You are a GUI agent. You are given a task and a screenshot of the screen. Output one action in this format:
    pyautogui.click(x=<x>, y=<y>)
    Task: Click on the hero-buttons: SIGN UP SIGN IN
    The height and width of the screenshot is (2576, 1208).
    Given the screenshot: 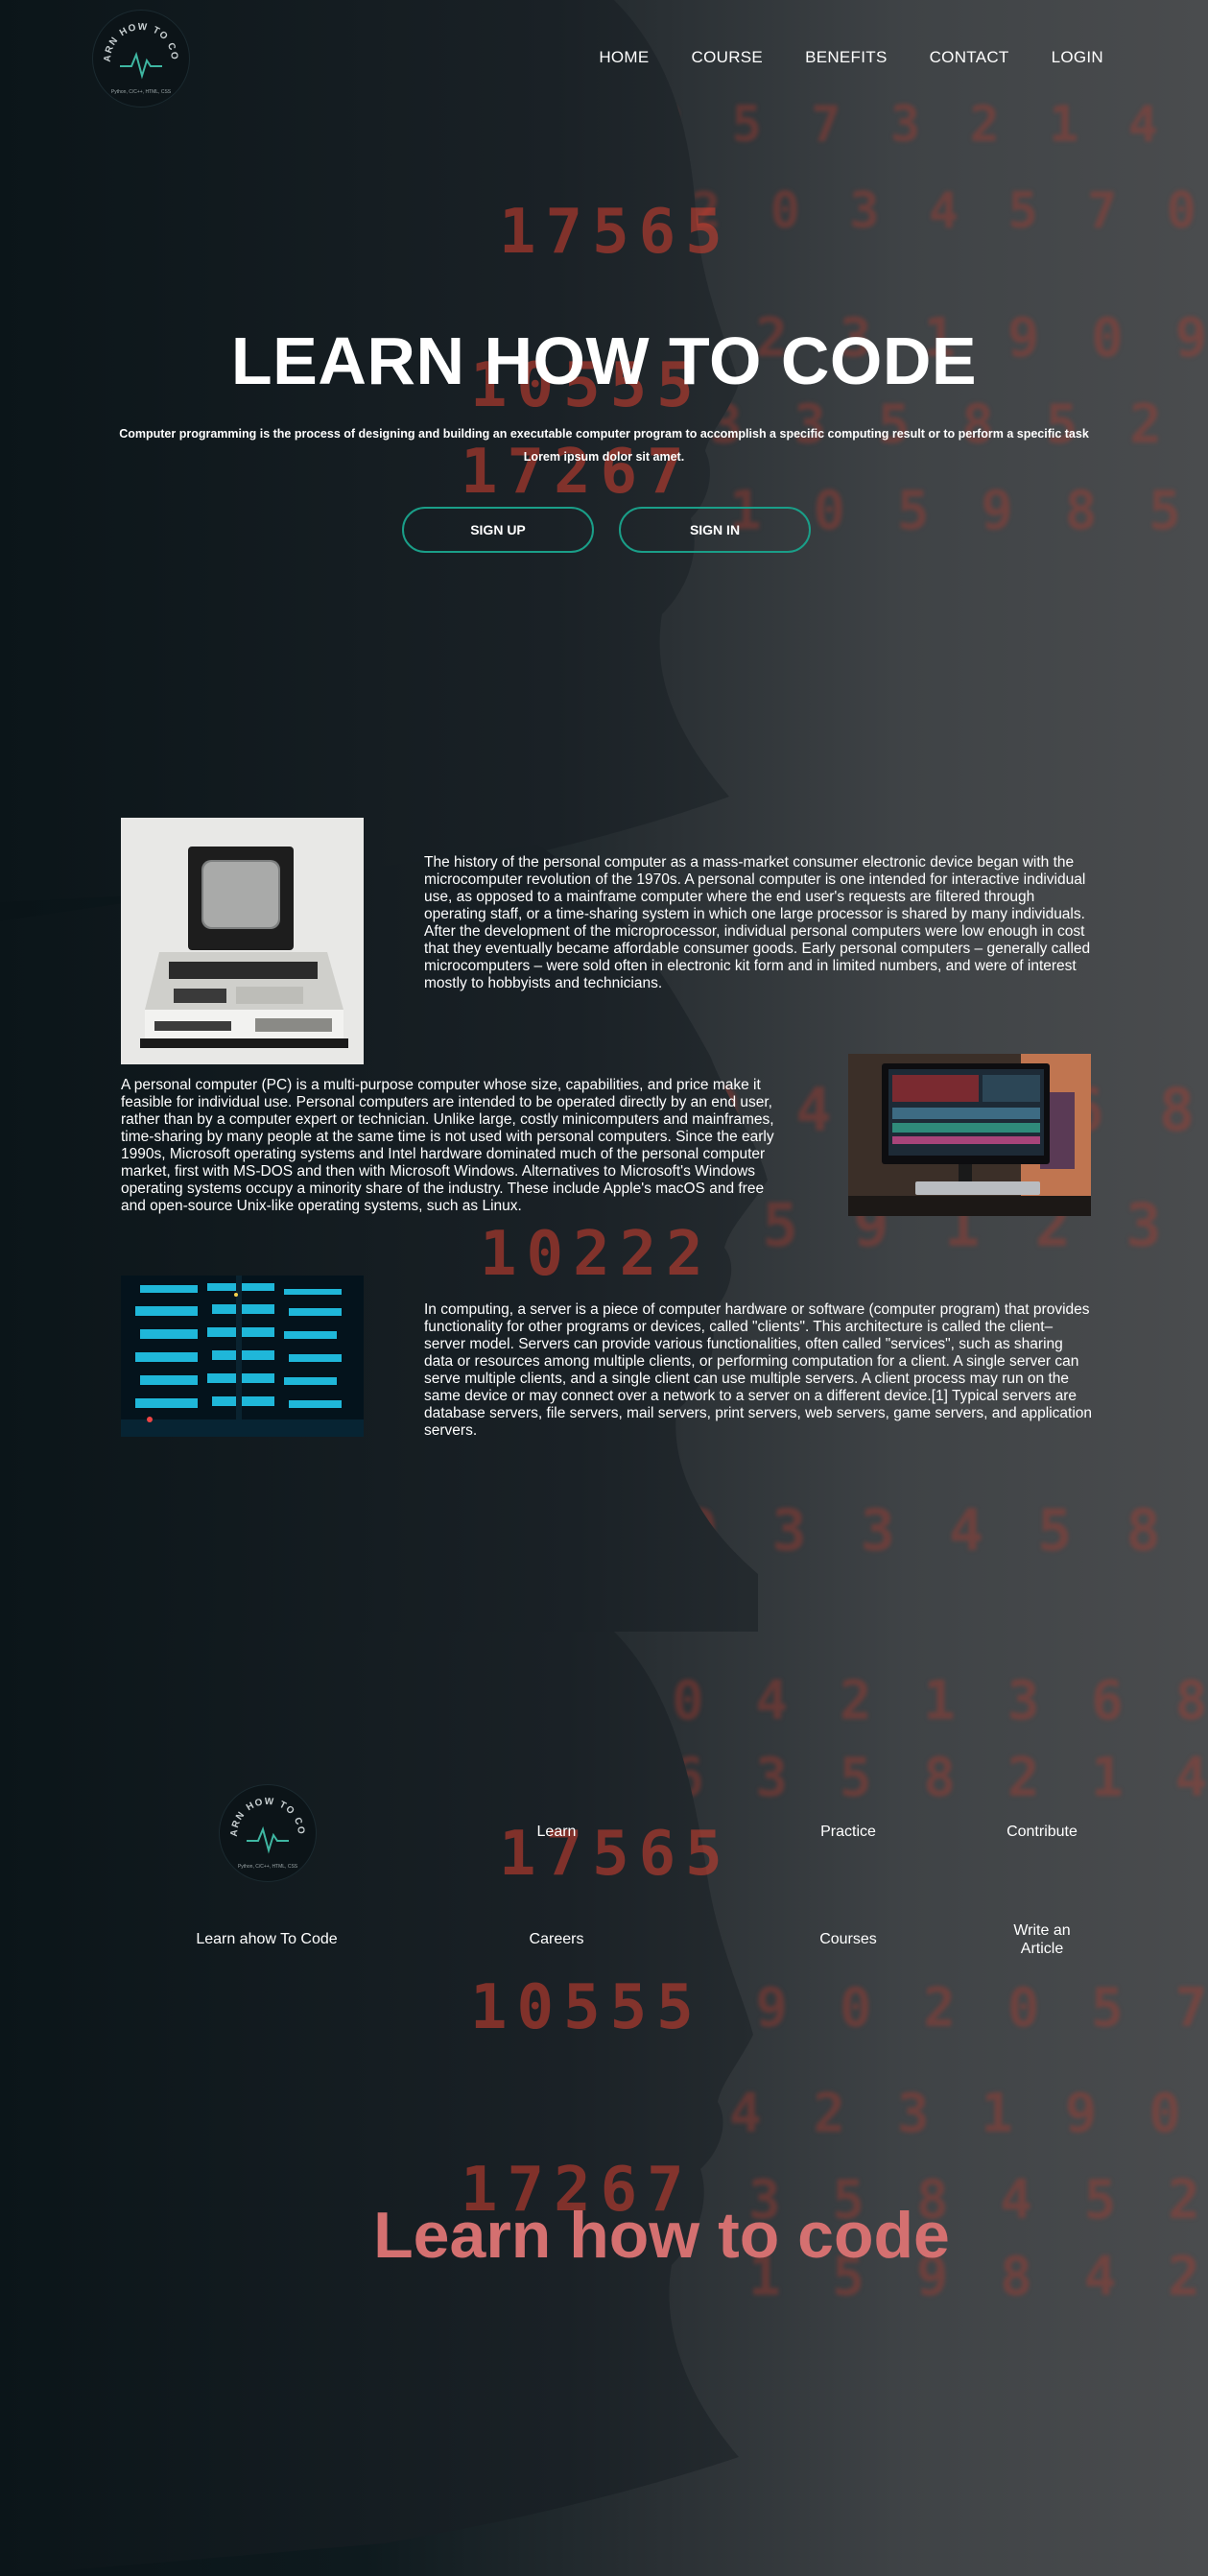 What is the action you would take?
    pyautogui.click(x=606, y=530)
    